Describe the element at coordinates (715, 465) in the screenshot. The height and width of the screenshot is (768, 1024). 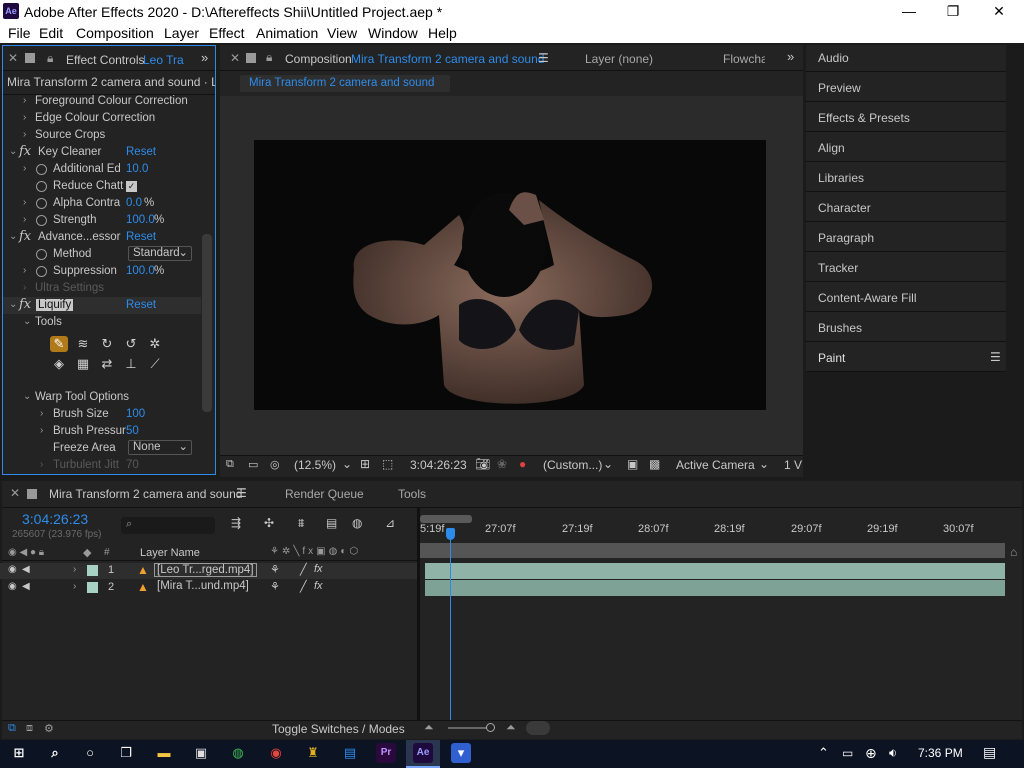
I see `camera-view-dropdown: Active Camera` at that location.